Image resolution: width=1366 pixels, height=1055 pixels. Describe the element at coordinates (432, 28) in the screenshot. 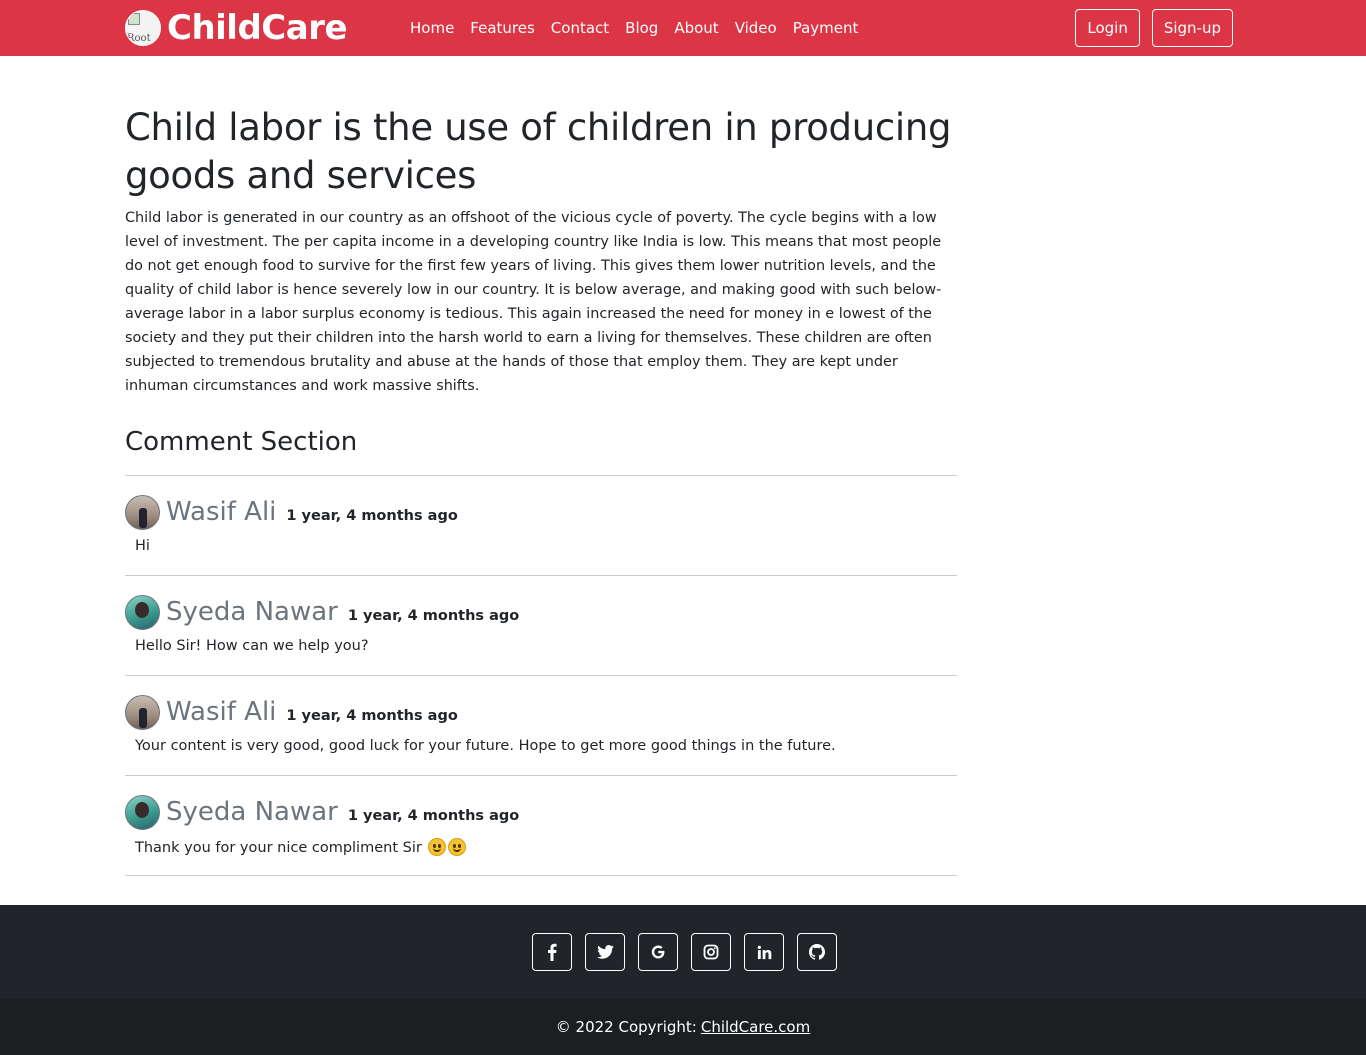

I see `nav-home: Home` at that location.